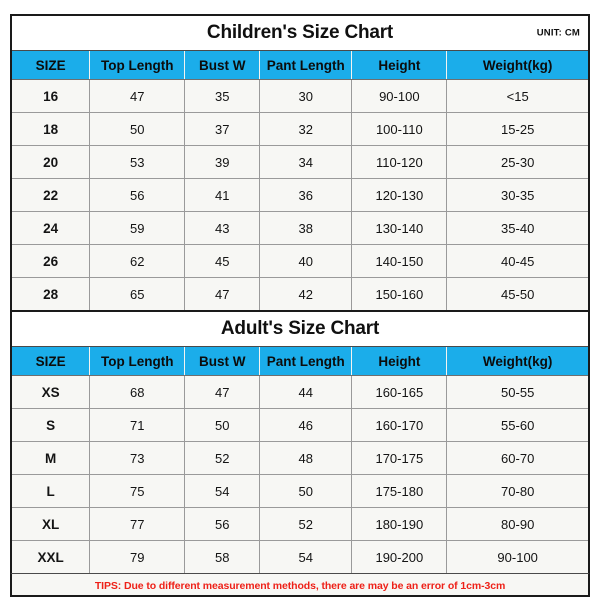  I want to click on cell-pant-length: 54, so click(306, 556).